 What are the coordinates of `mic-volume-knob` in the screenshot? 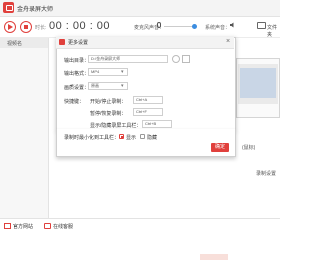 It's located at (194, 26).